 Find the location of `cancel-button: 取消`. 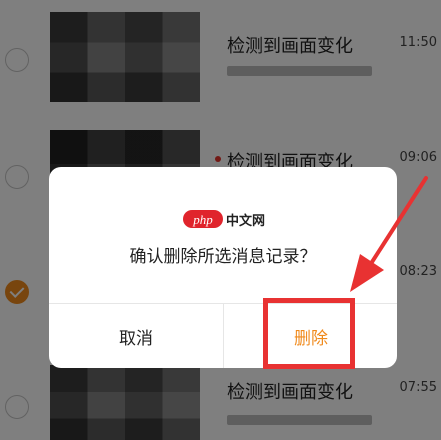

cancel-button: 取消 is located at coordinates (136, 336).